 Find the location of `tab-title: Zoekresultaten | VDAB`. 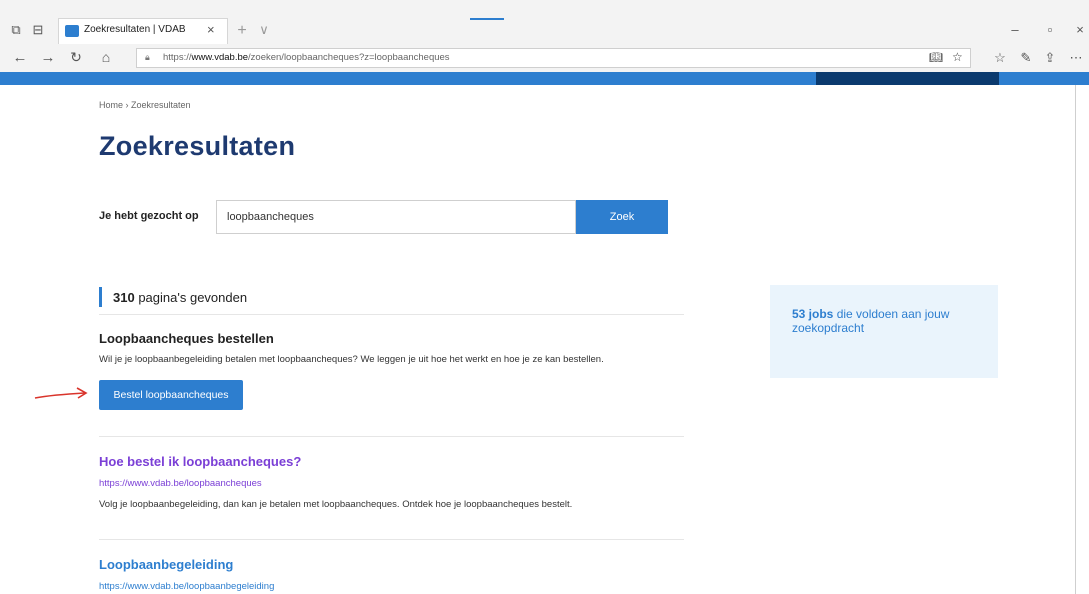

tab-title: Zoekresultaten | VDAB is located at coordinates (135, 29).